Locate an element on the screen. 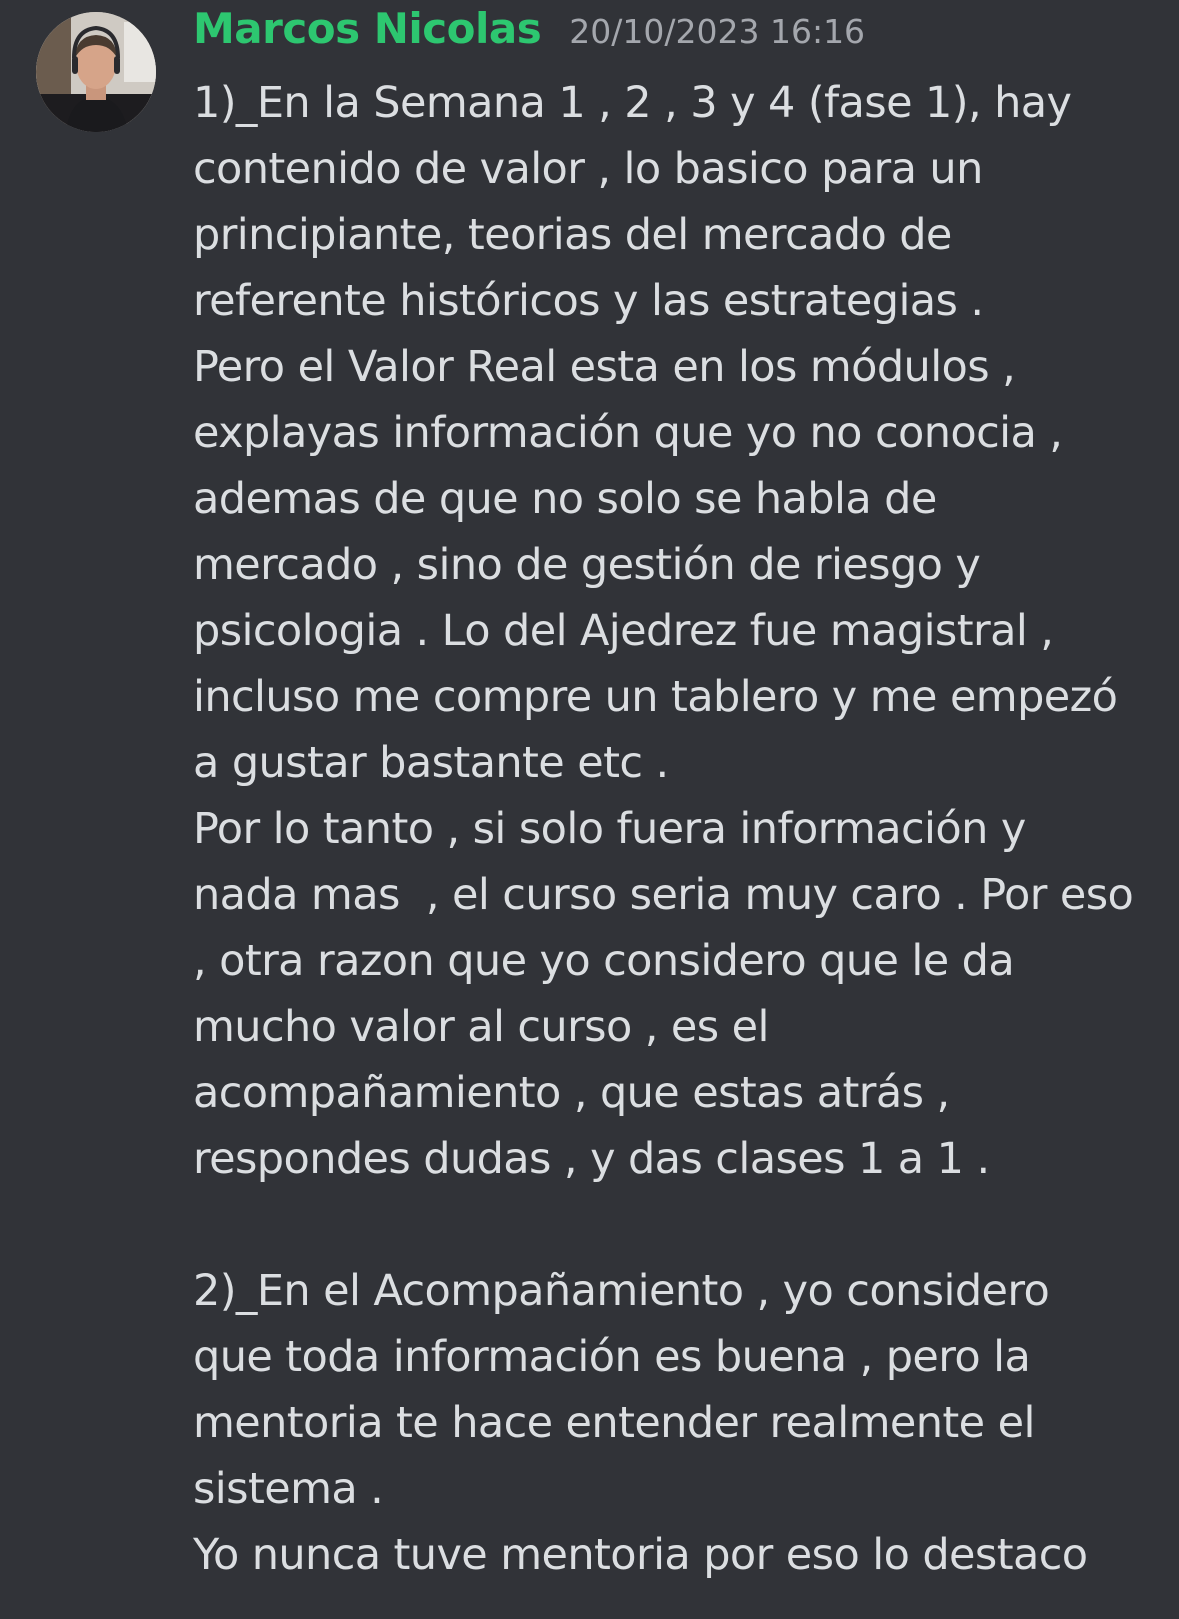 This screenshot has height=1619, width=1179. message-line: ademas de que no solo se habla de is located at coordinates (565, 499).